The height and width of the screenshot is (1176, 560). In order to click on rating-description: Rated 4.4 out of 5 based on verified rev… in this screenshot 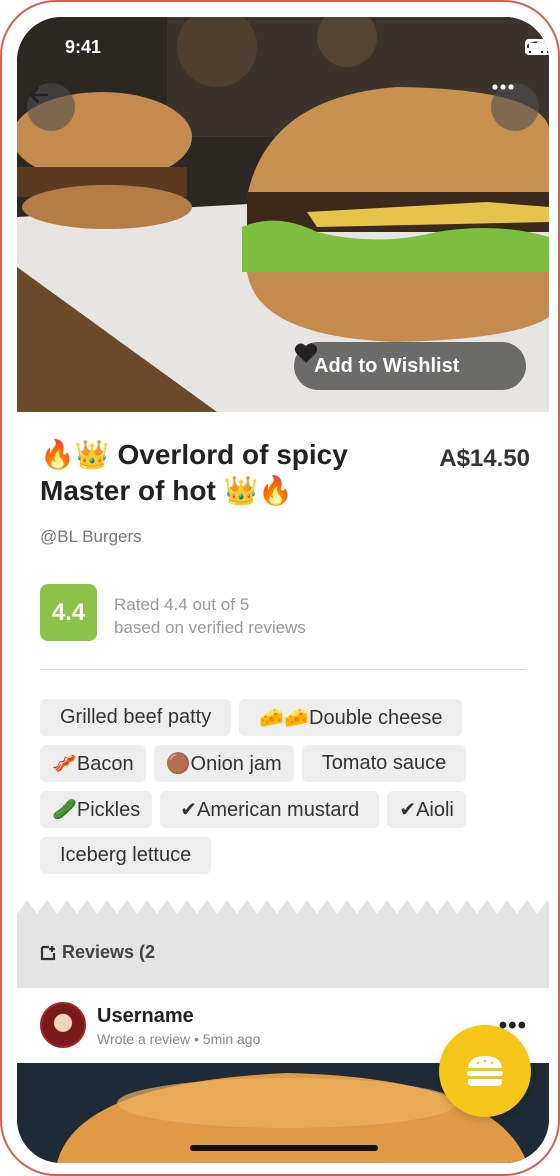, I will do `click(210, 616)`.